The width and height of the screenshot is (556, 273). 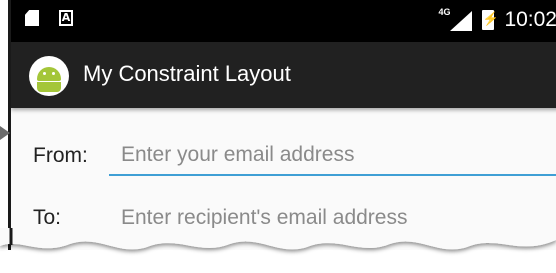 What do you see at coordinates (187, 73) in the screenshot?
I see `app-title: My Constraint Layout` at bounding box center [187, 73].